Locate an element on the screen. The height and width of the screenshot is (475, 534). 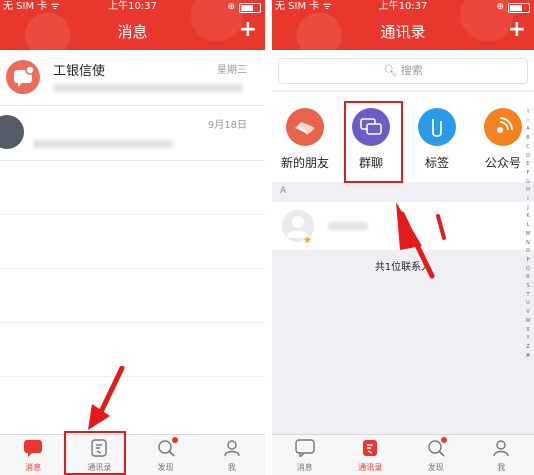
function-label: 新的朋友 is located at coordinates (304, 163).